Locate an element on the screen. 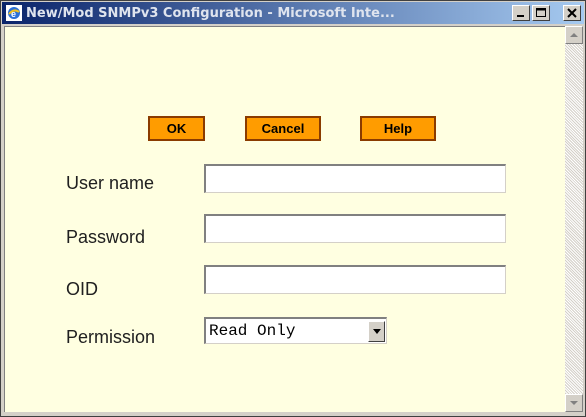 This screenshot has width=586, height=417. permission-selected-value: Read Only is located at coordinates (252, 331).